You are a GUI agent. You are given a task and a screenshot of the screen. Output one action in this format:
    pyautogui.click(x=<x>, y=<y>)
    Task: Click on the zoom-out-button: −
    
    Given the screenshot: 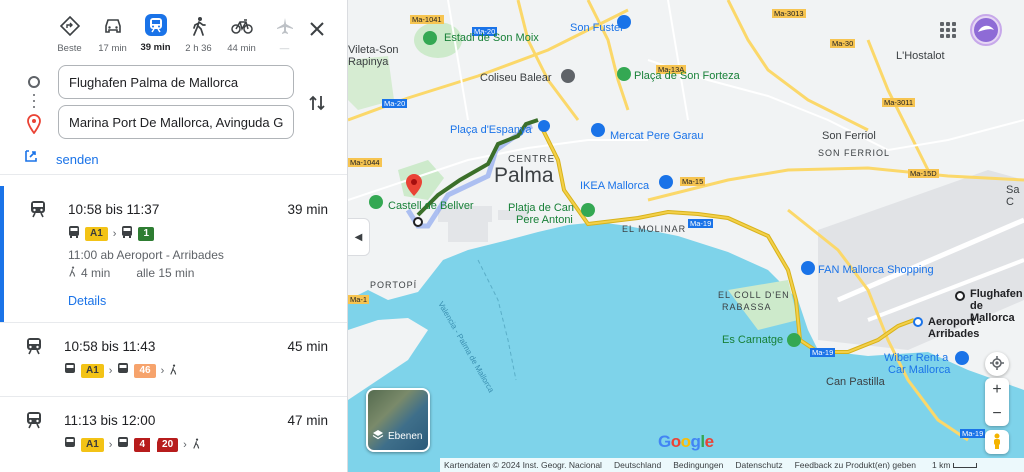 What is the action you would take?
    pyautogui.click(x=996, y=414)
    